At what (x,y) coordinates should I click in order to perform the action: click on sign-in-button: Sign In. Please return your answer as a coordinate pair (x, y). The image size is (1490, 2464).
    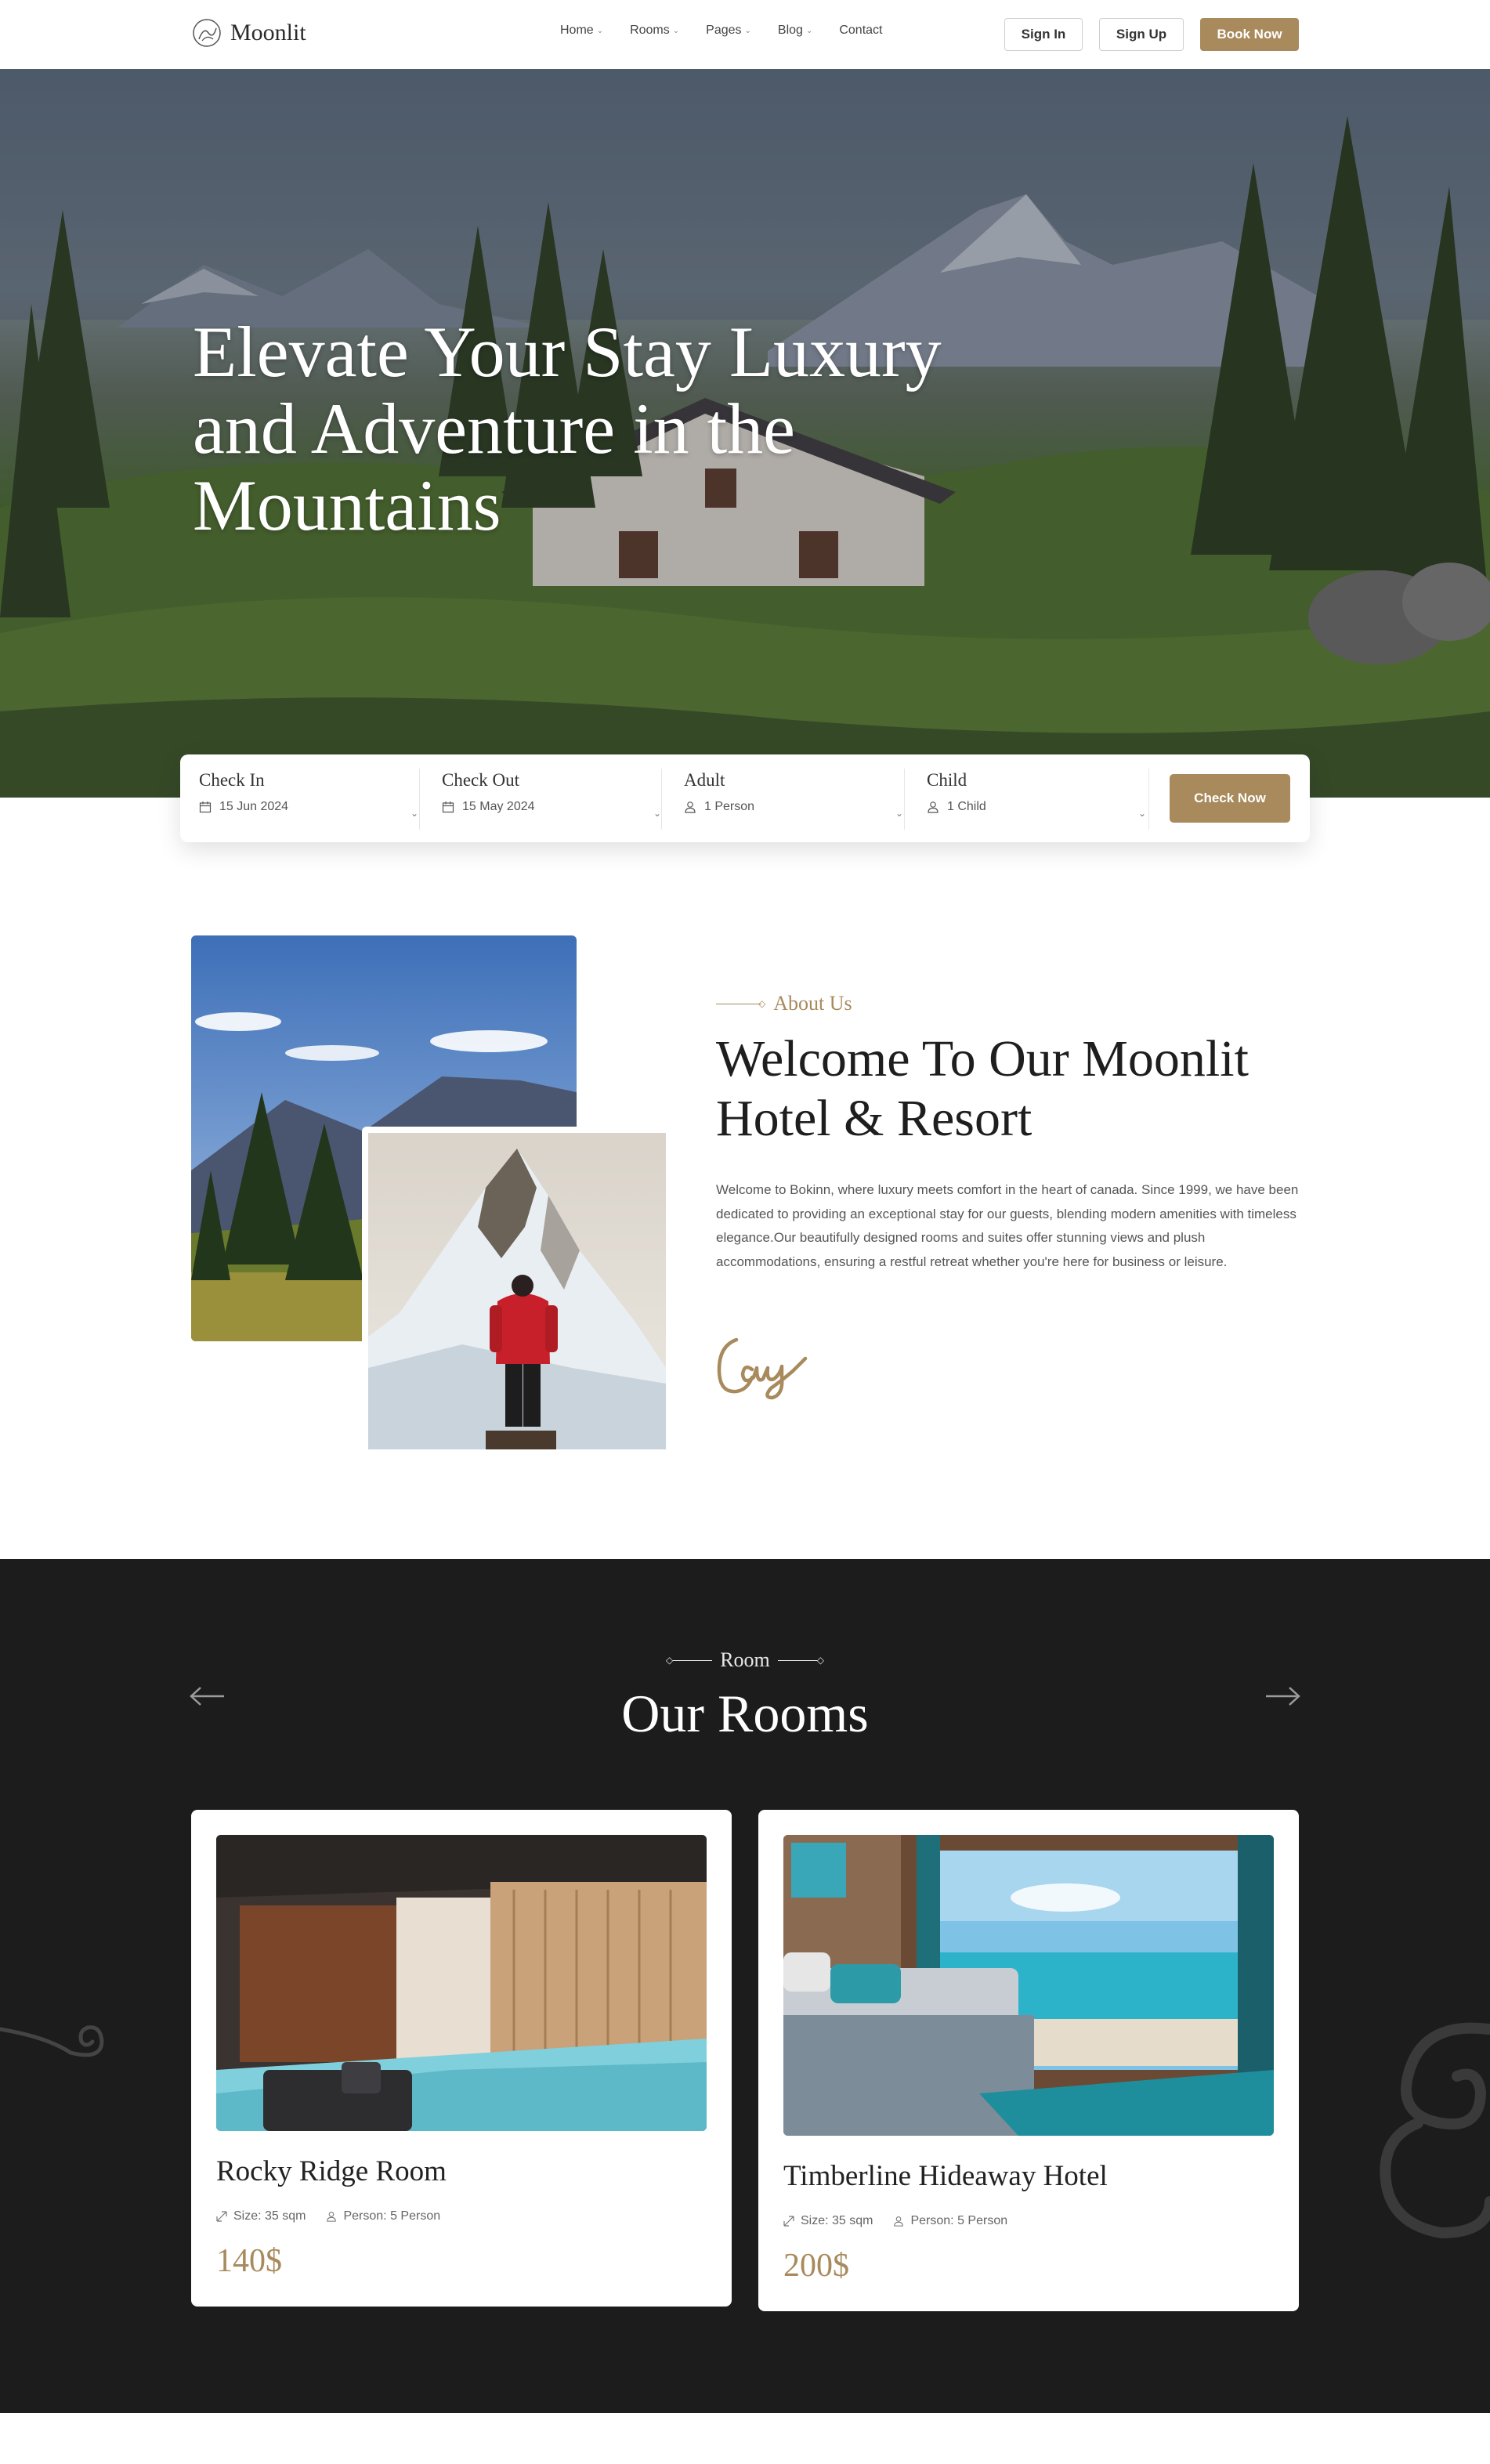
    Looking at the image, I should click on (1043, 34).